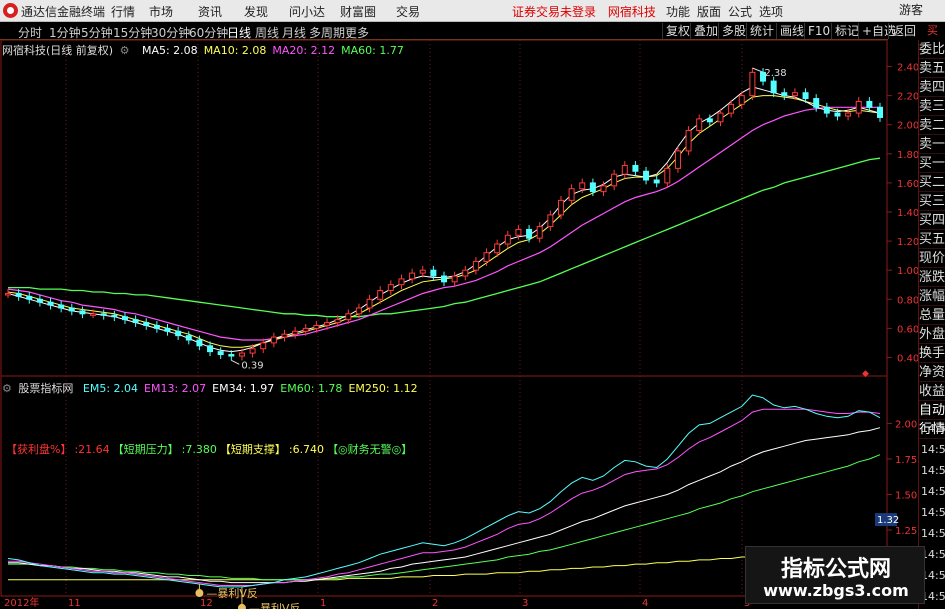 The height and width of the screenshot is (609, 945). Describe the element at coordinates (932, 106) in the screenshot. I see `side-panel-item: 卖三` at that location.